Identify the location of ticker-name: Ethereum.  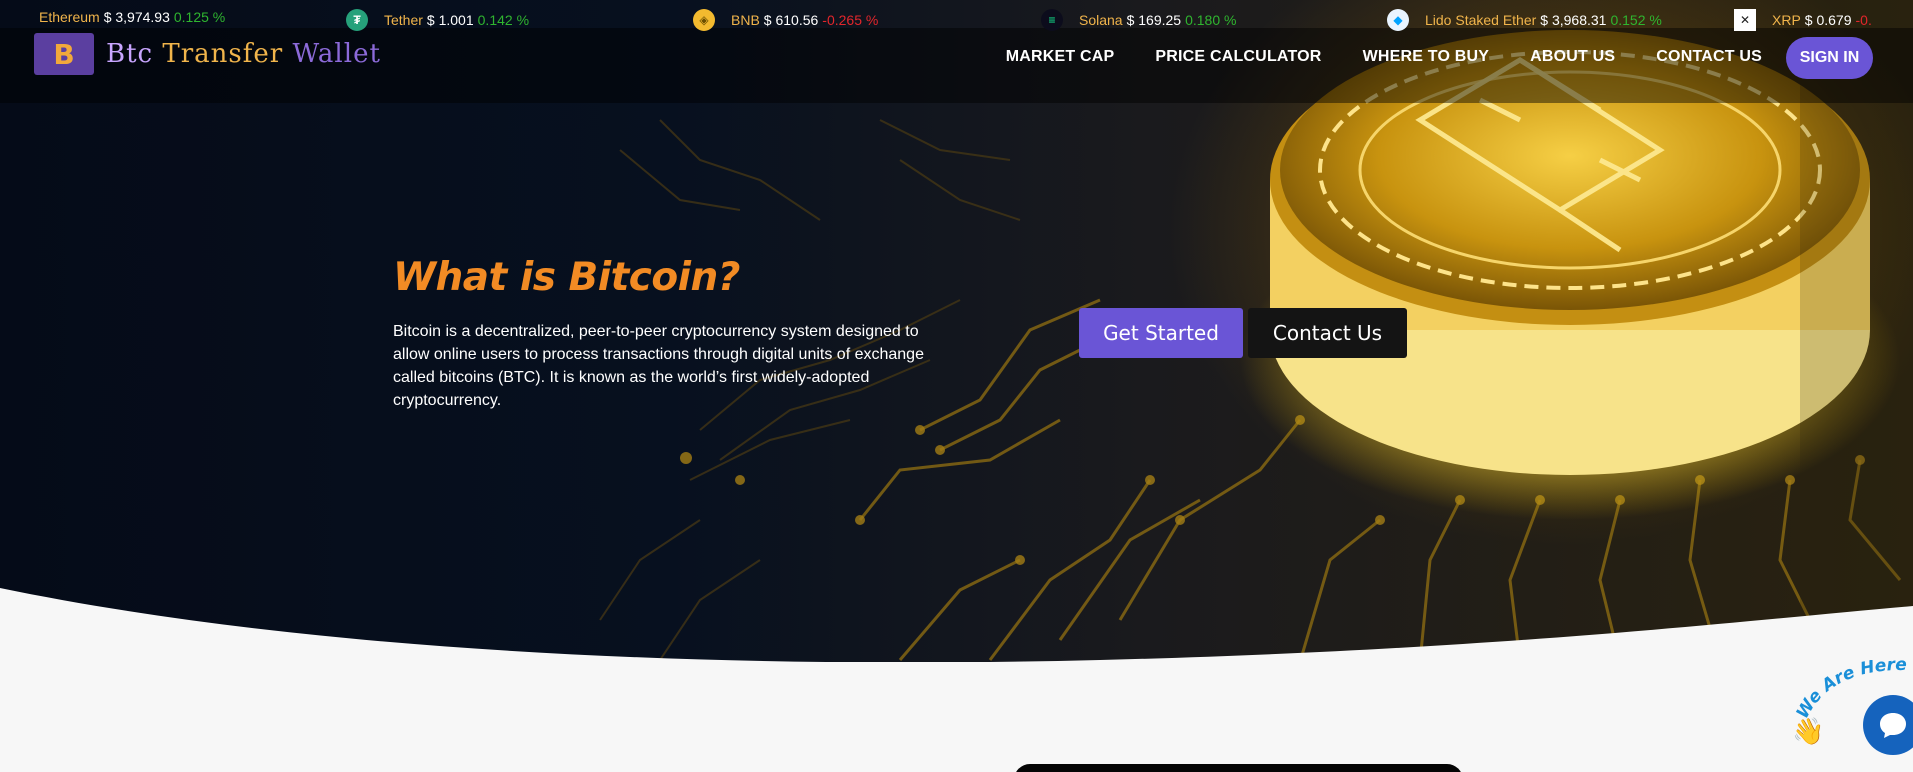
(69, 17).